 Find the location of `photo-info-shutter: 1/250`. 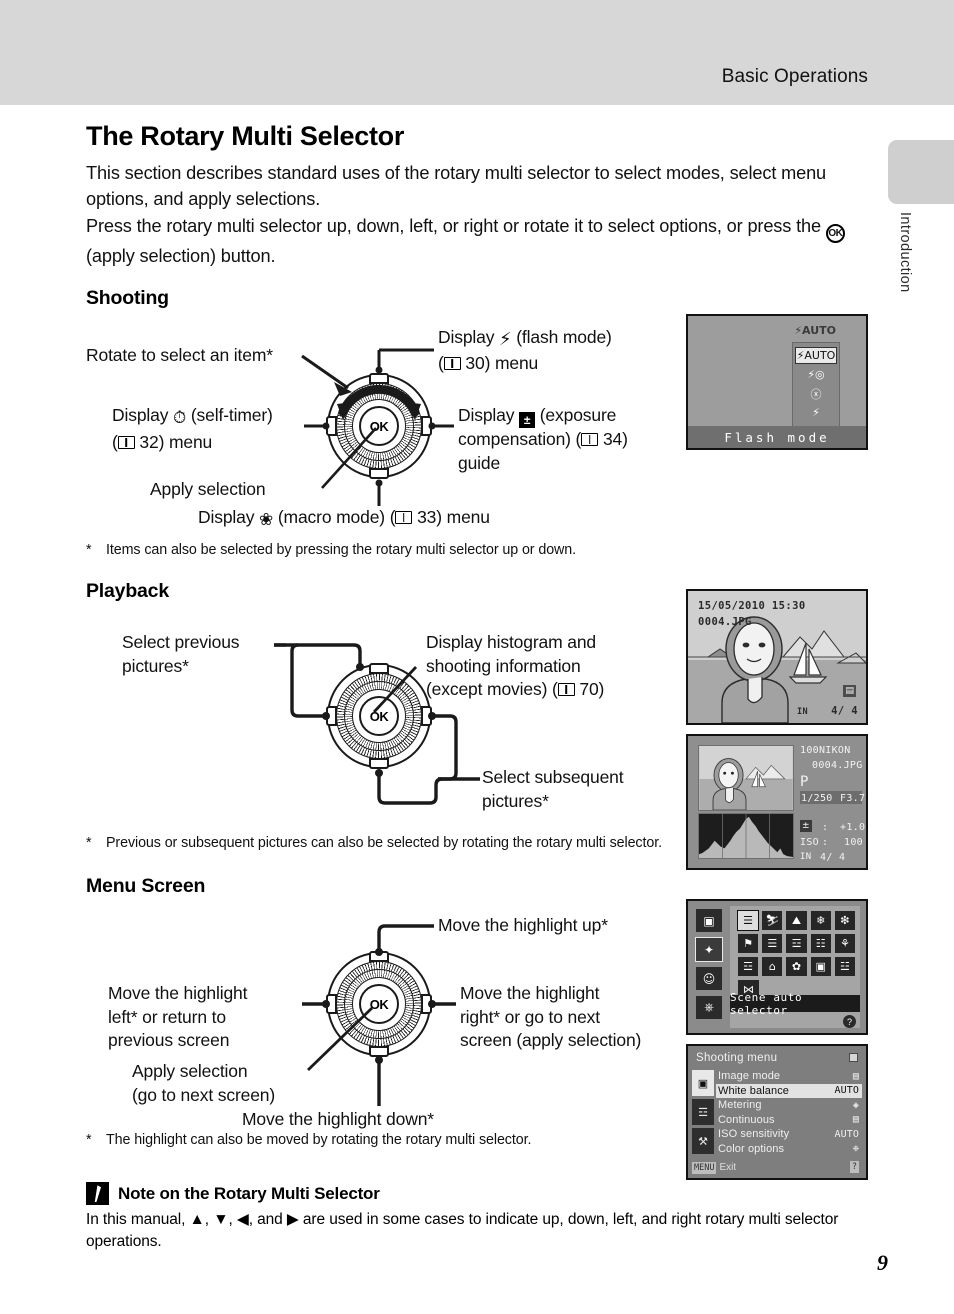

photo-info-shutter: 1/250 is located at coordinates (817, 798).